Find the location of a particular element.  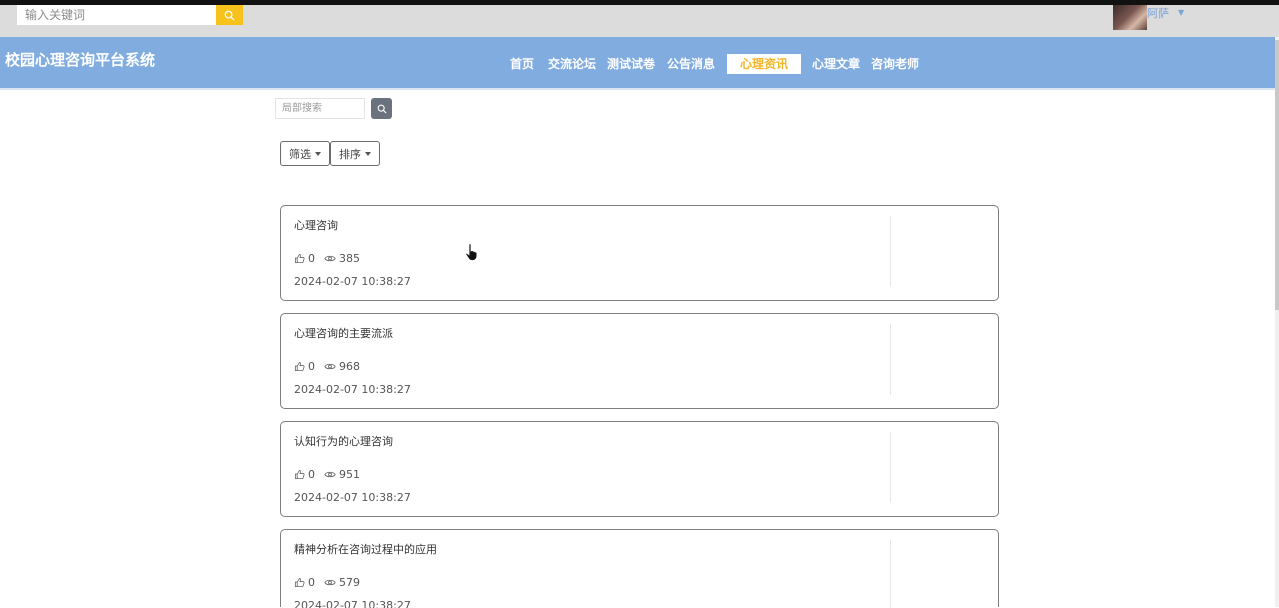

site-brand: 校园心理咨询平台系统 is located at coordinates (80, 59).